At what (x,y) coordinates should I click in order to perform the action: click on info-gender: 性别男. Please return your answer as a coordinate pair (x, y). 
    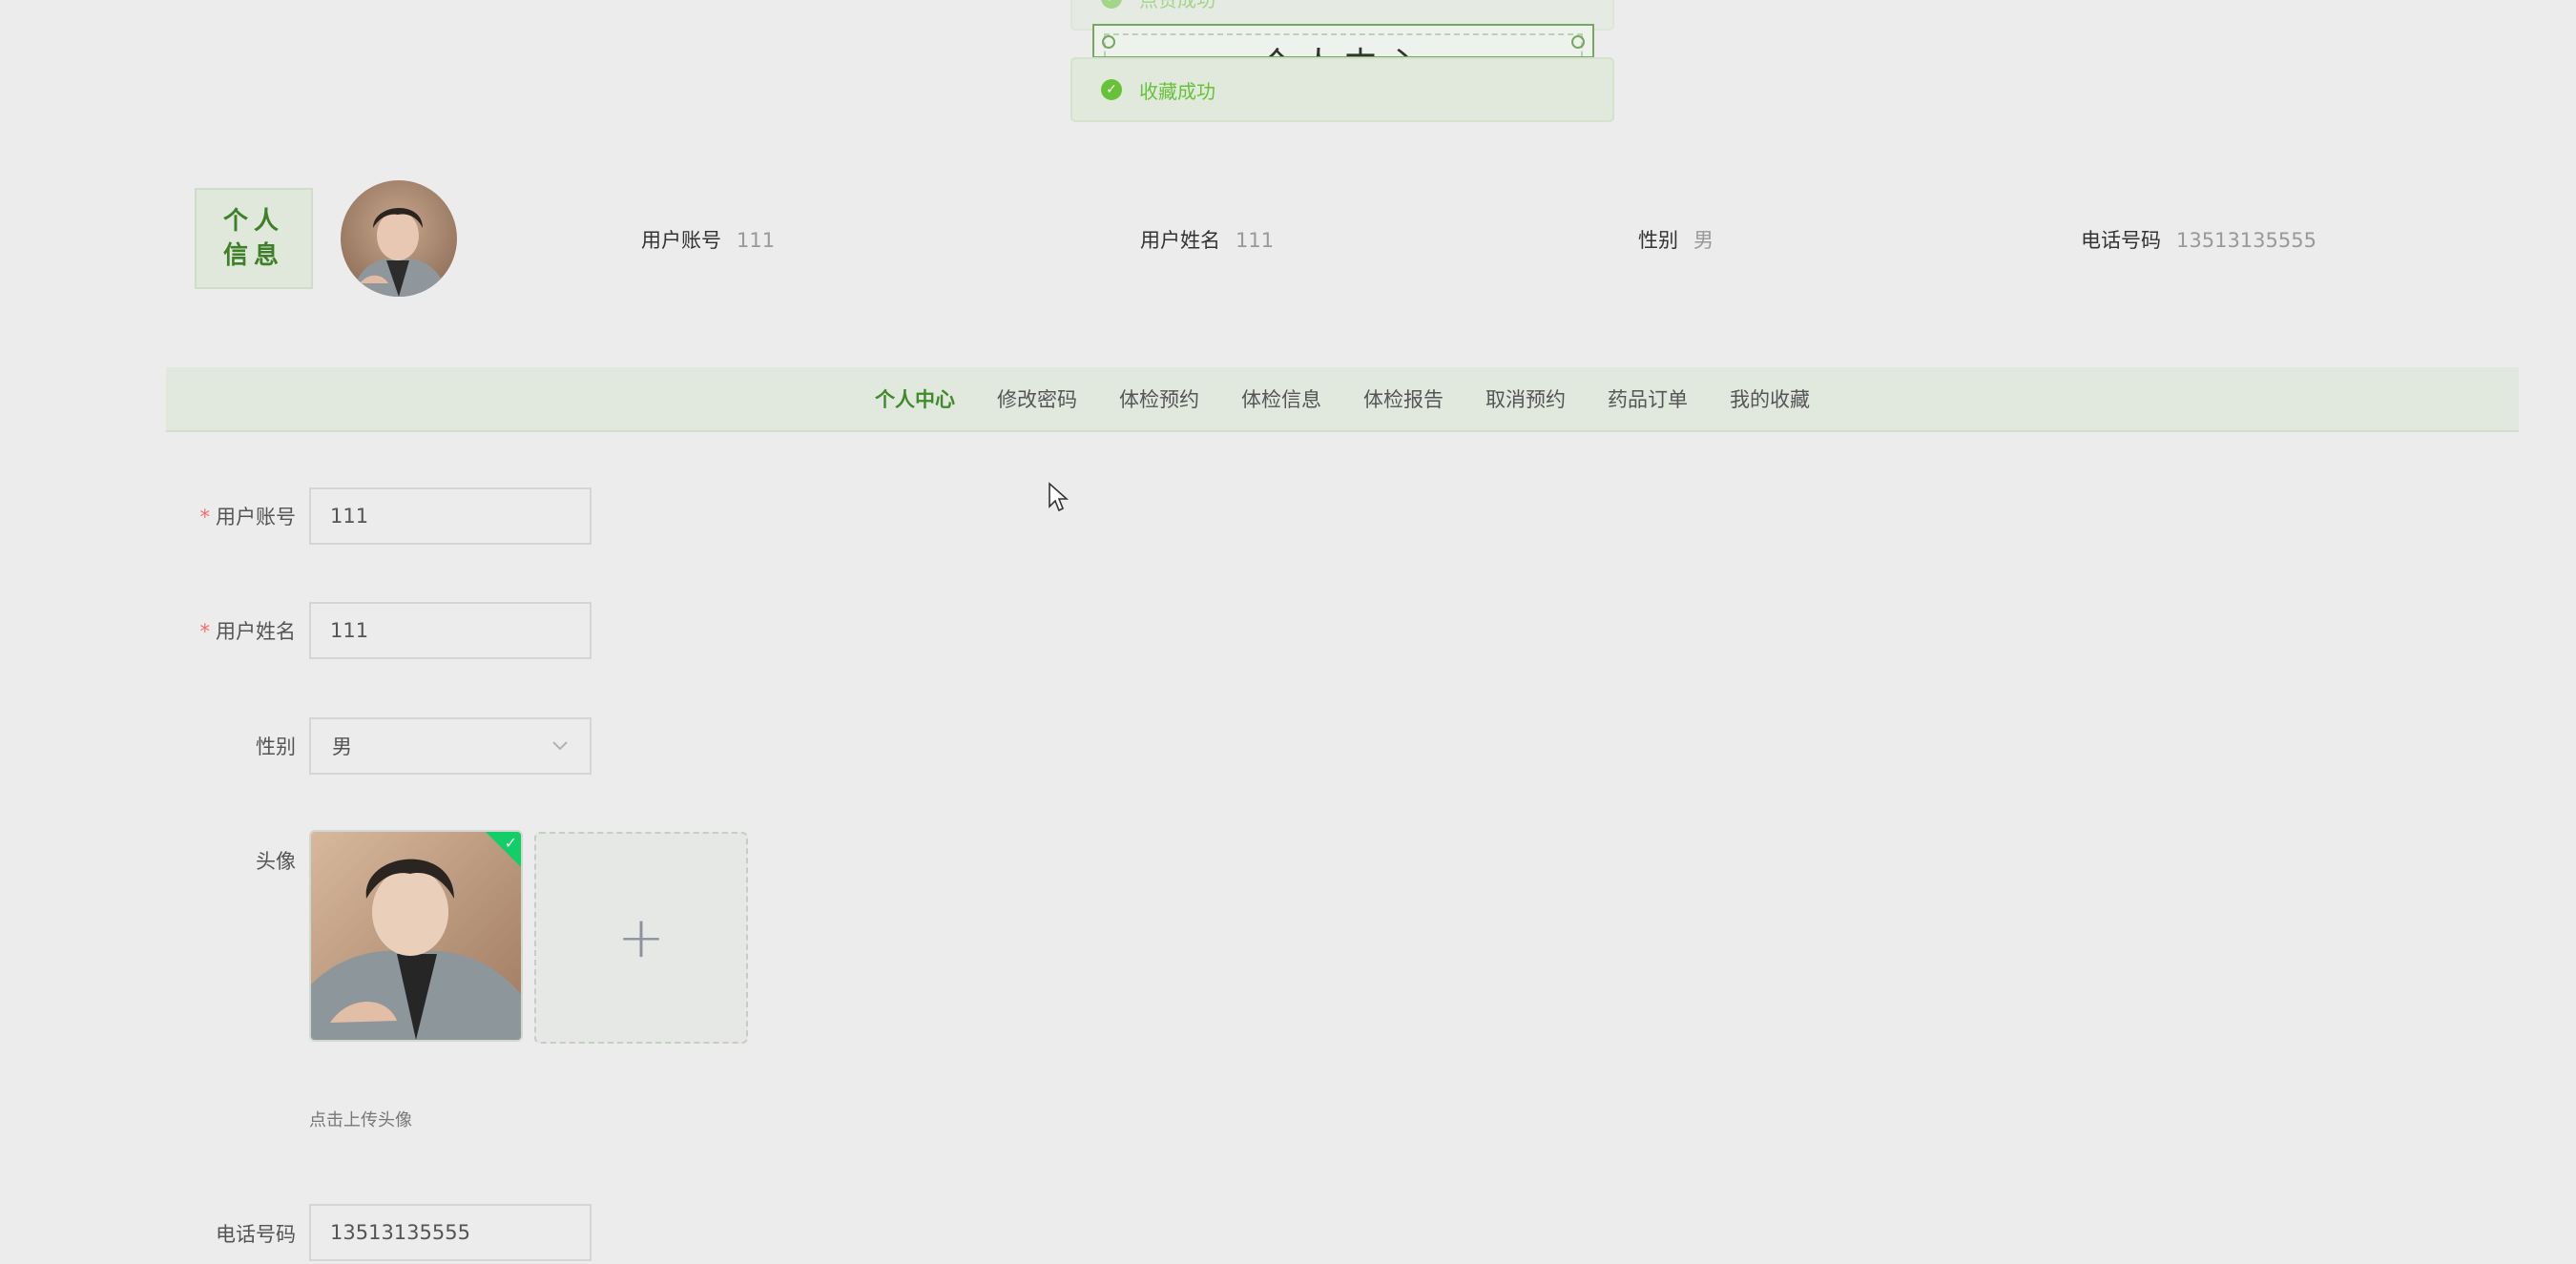
    Looking at the image, I should click on (1676, 239).